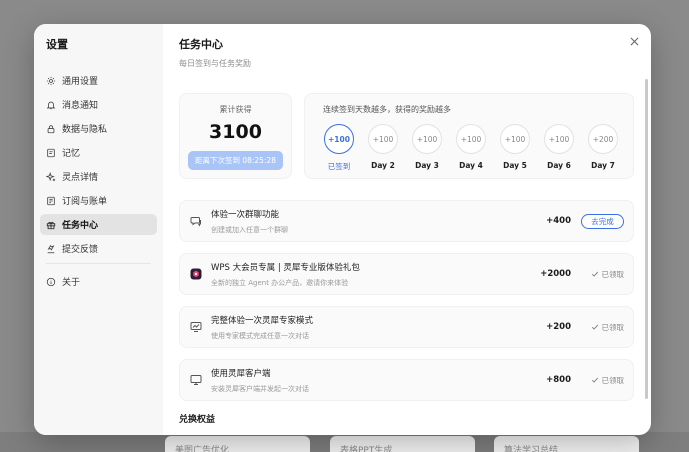  Describe the element at coordinates (235, 132) in the screenshot. I see `total-points-value: 3100` at that location.